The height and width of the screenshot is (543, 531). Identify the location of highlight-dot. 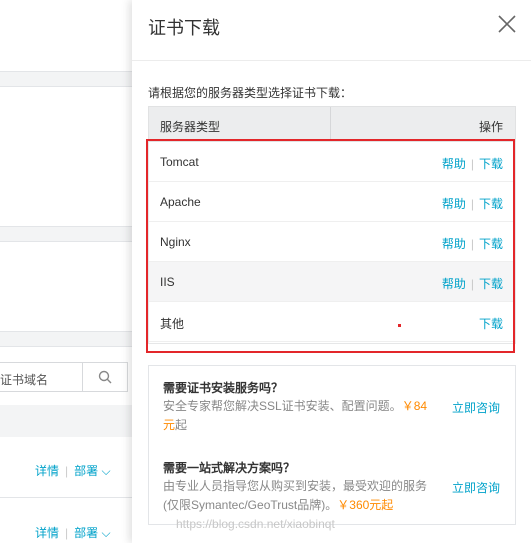
(399, 325).